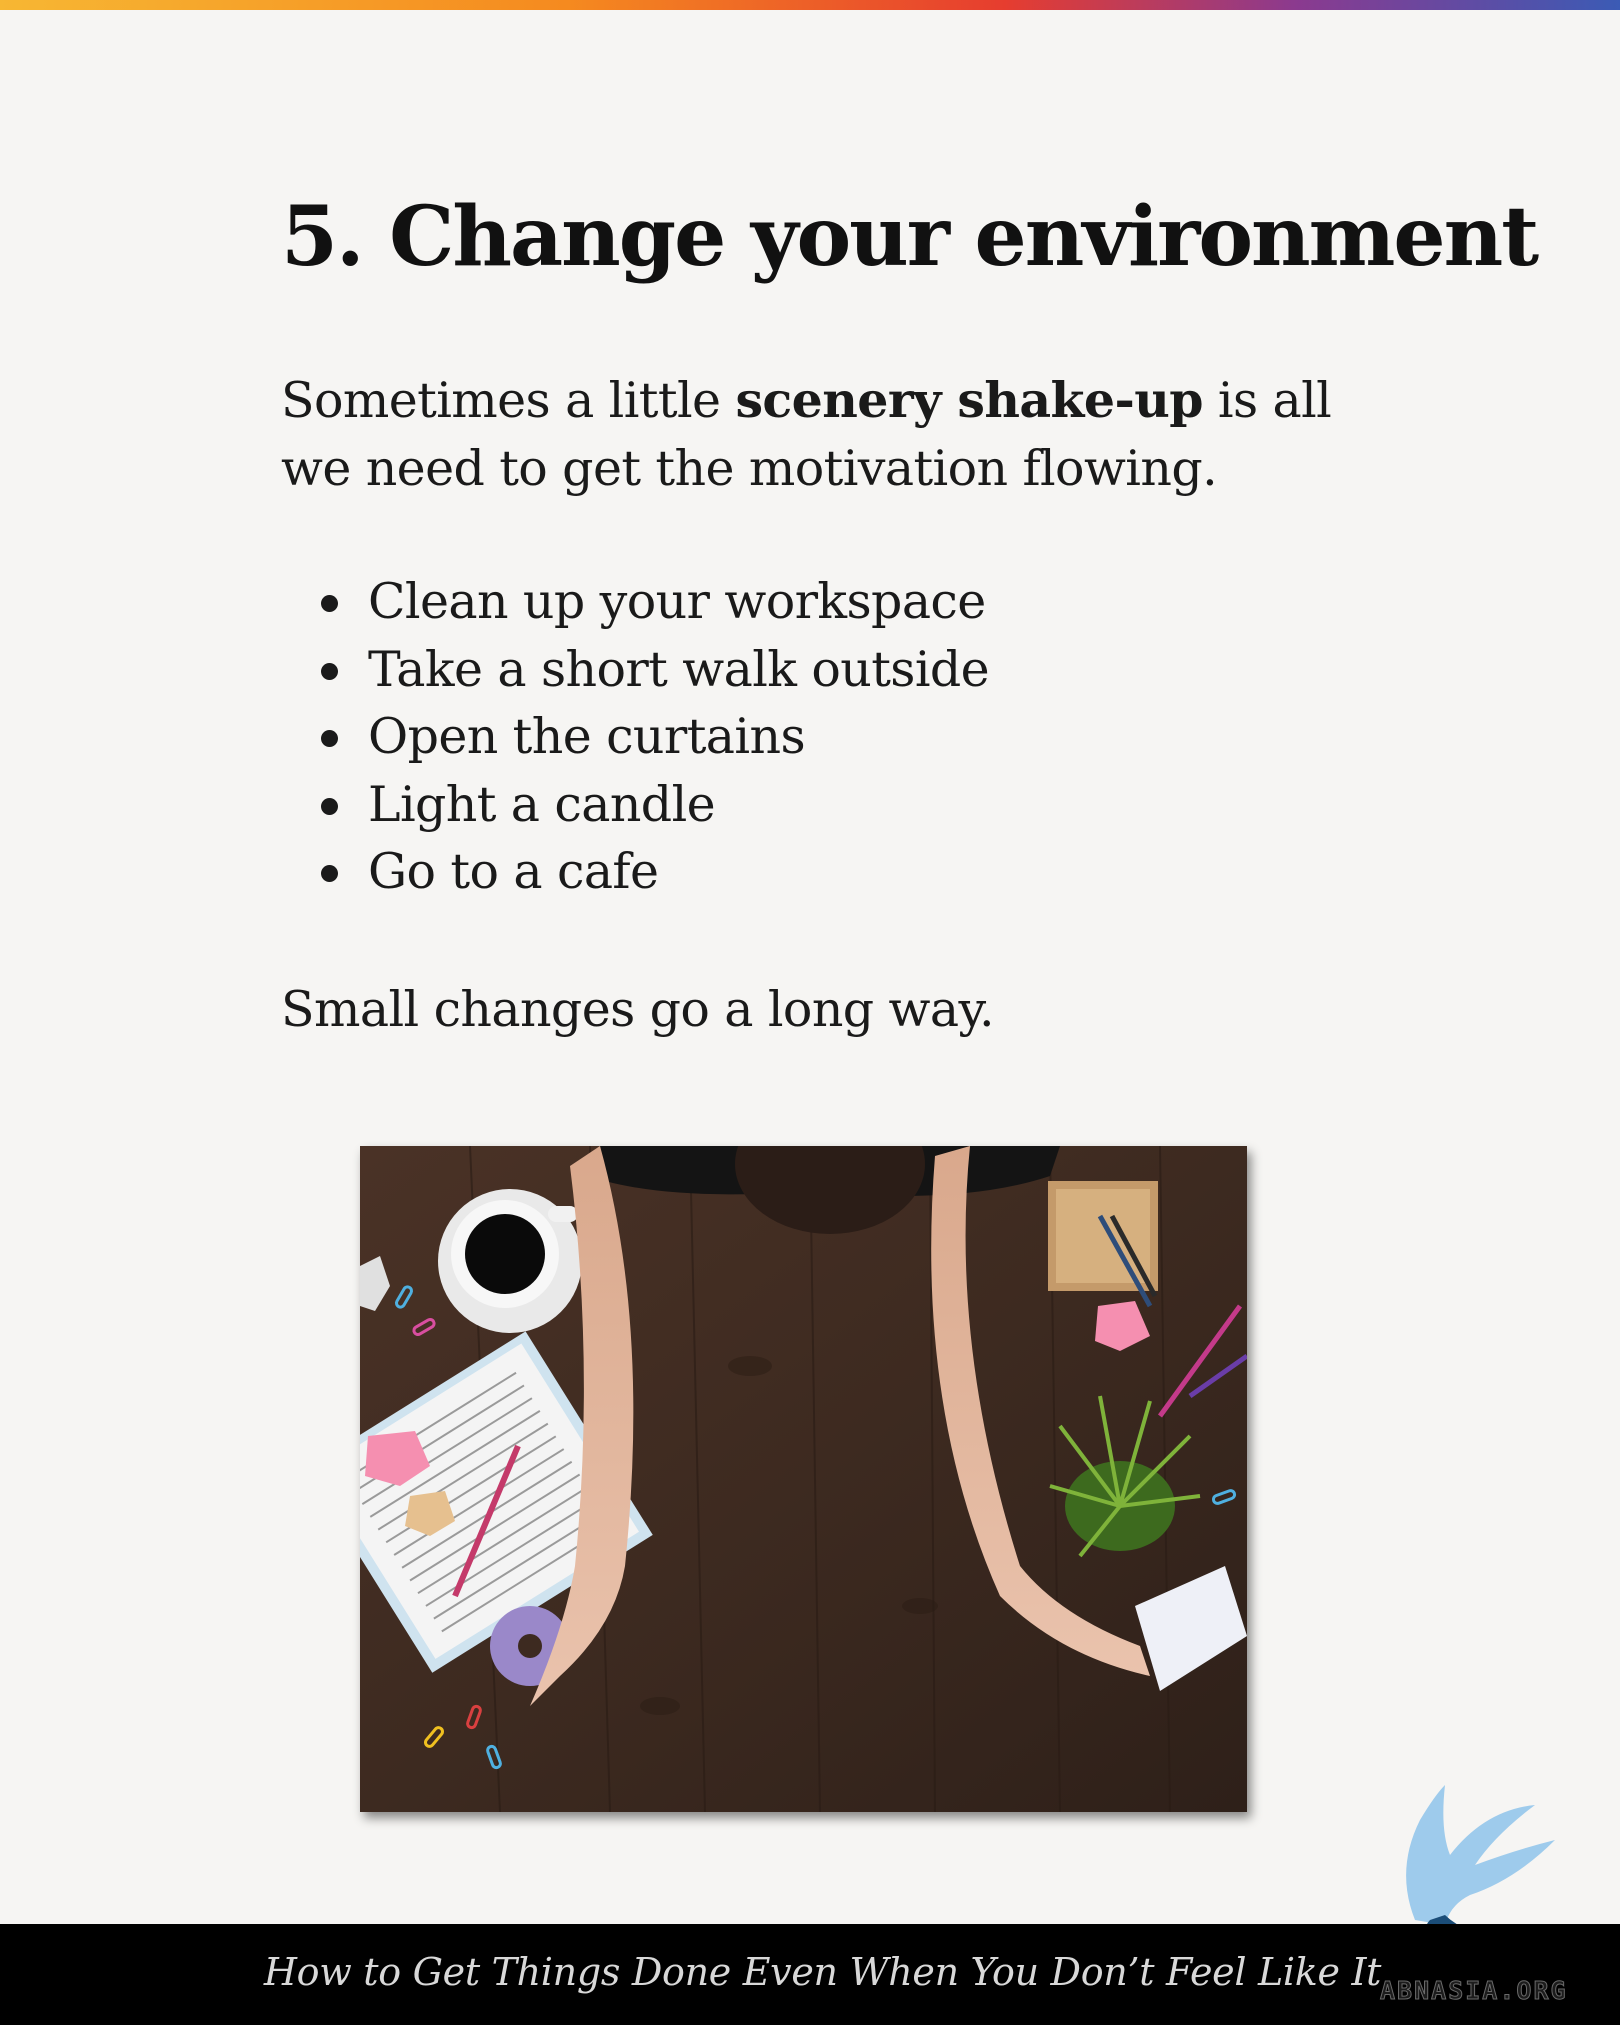  I want to click on tip-text: Light a candle, so click(542, 804).